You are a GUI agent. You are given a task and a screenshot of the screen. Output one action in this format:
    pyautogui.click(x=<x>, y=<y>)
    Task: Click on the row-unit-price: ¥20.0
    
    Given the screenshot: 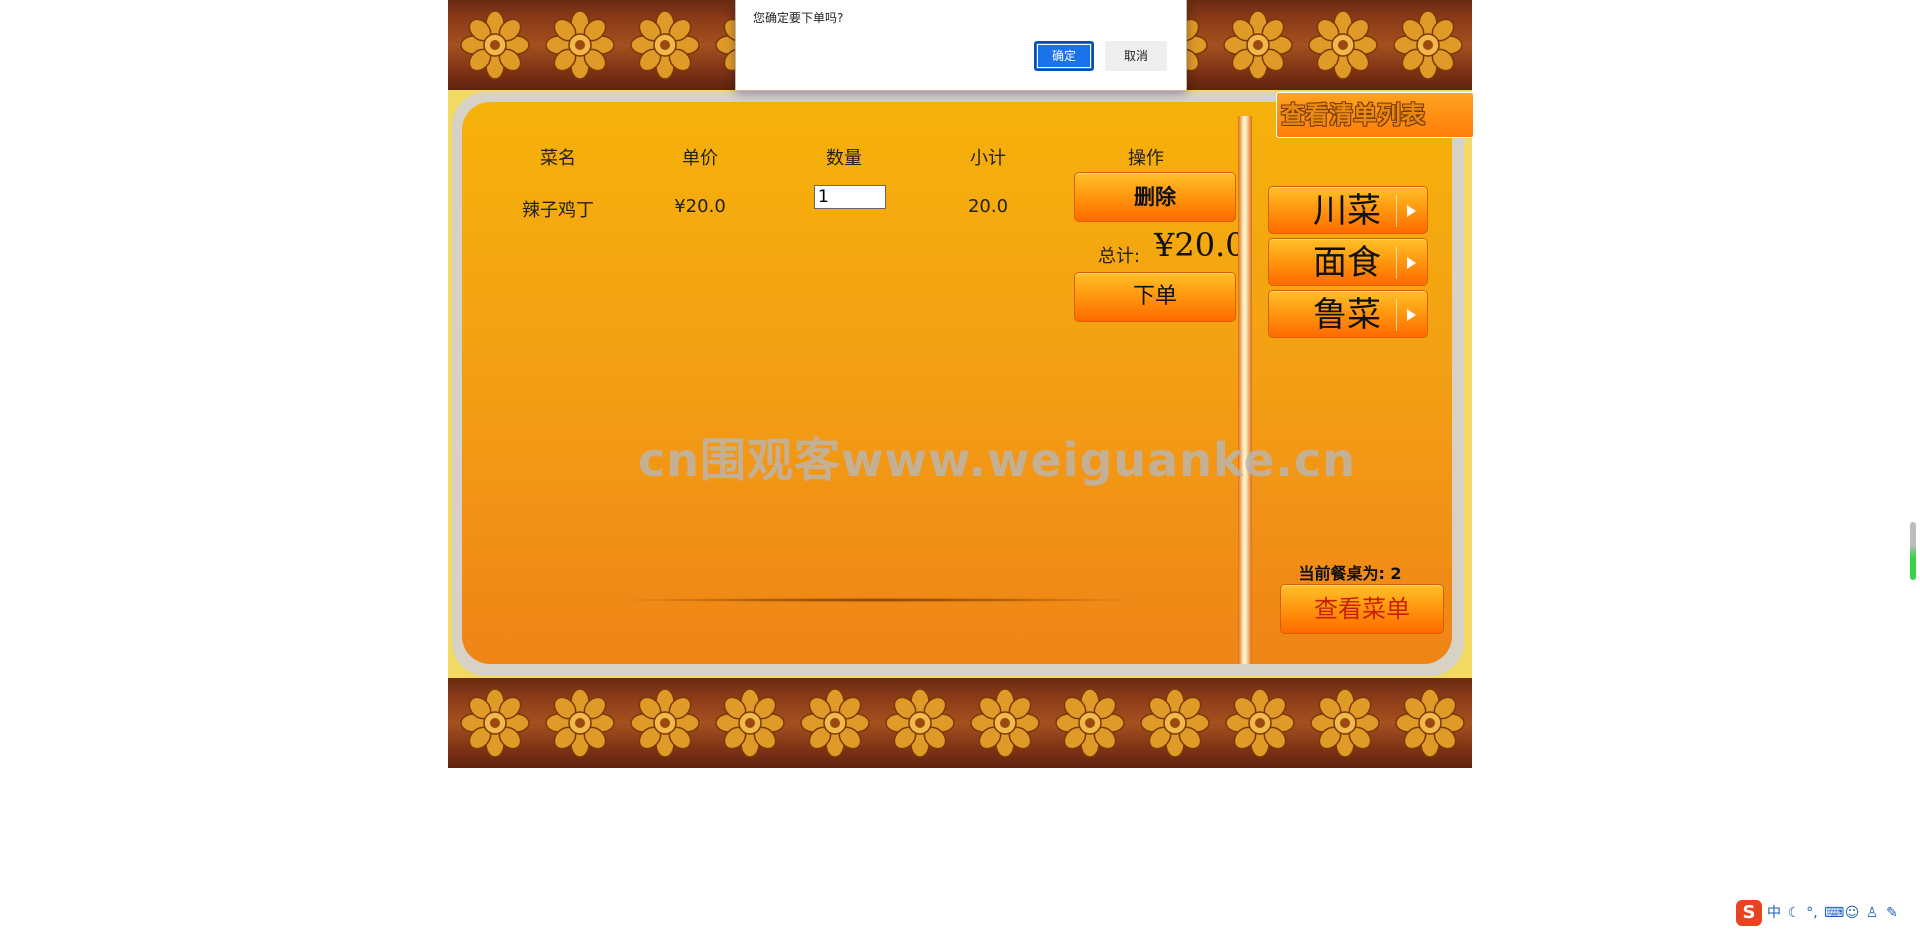 What is the action you would take?
    pyautogui.click(x=700, y=206)
    